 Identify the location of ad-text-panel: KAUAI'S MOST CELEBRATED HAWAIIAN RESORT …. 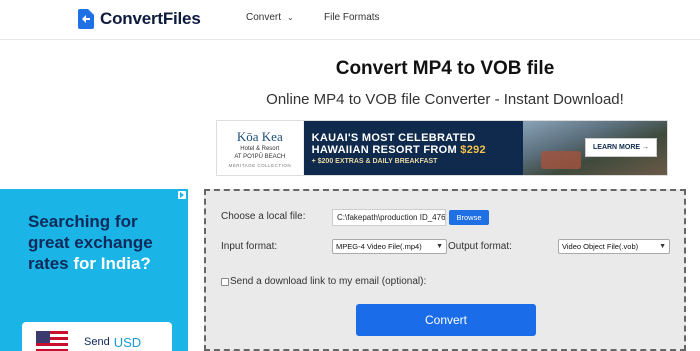
(413, 148).